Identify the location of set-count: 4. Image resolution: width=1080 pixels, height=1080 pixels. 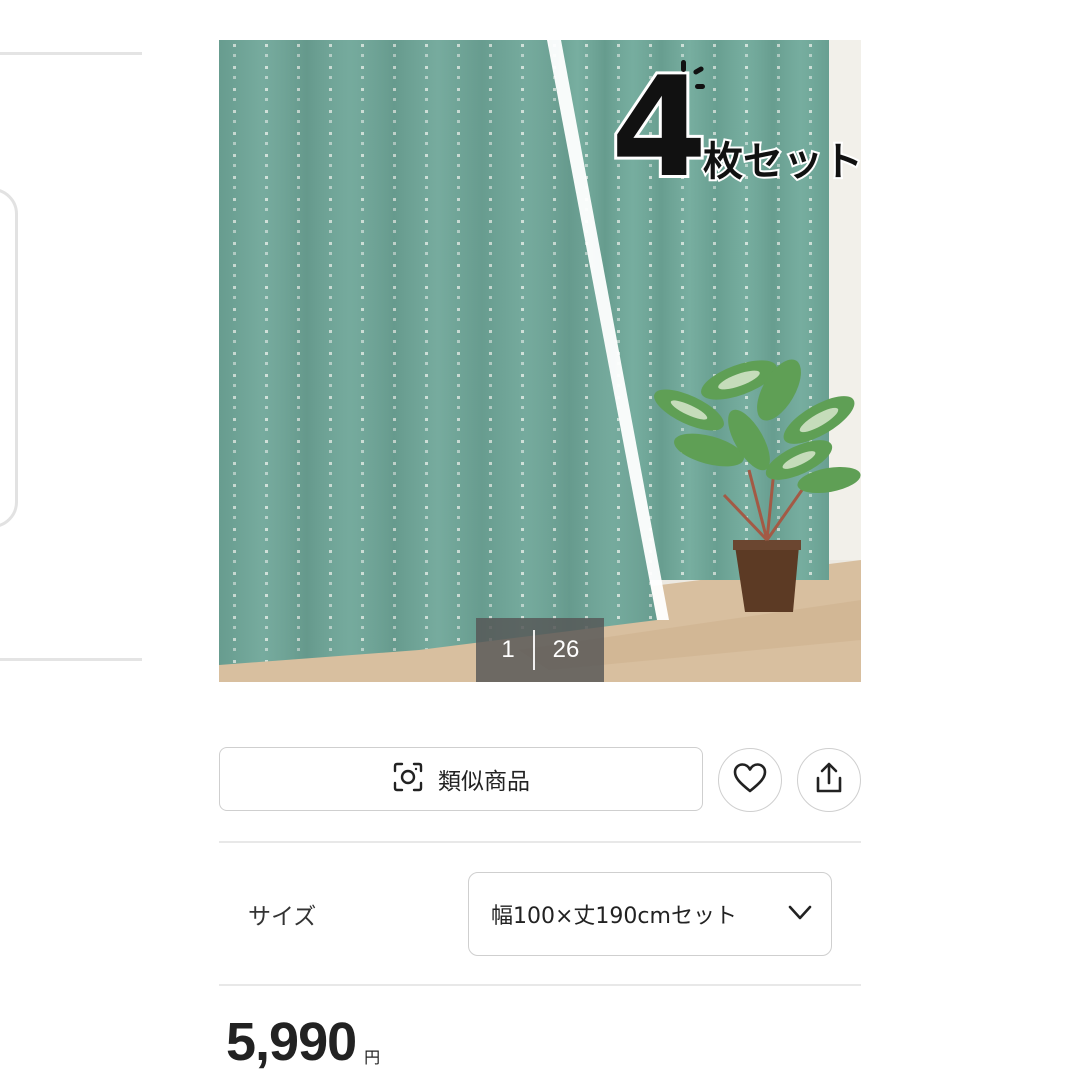
(659, 127).